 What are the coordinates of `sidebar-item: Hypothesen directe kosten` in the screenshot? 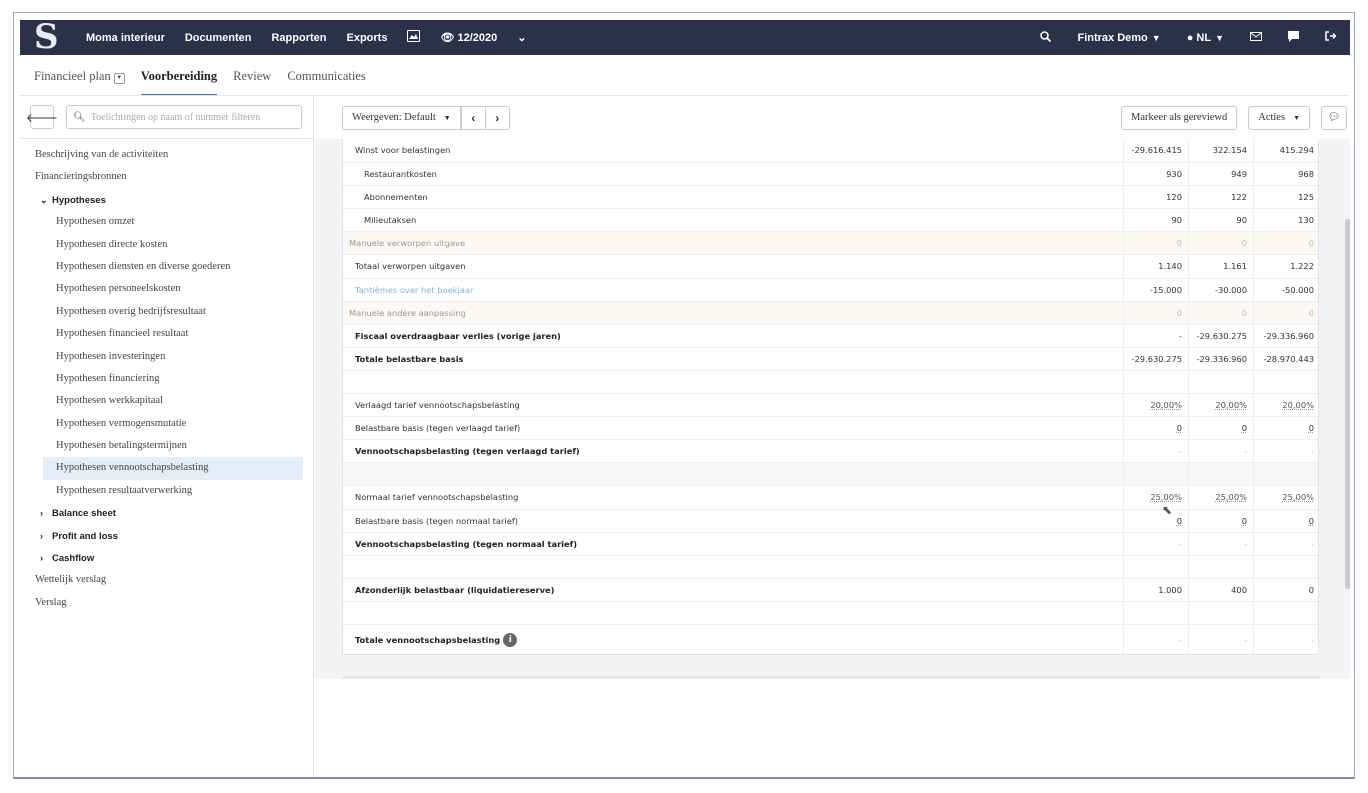 It's located at (166, 245).